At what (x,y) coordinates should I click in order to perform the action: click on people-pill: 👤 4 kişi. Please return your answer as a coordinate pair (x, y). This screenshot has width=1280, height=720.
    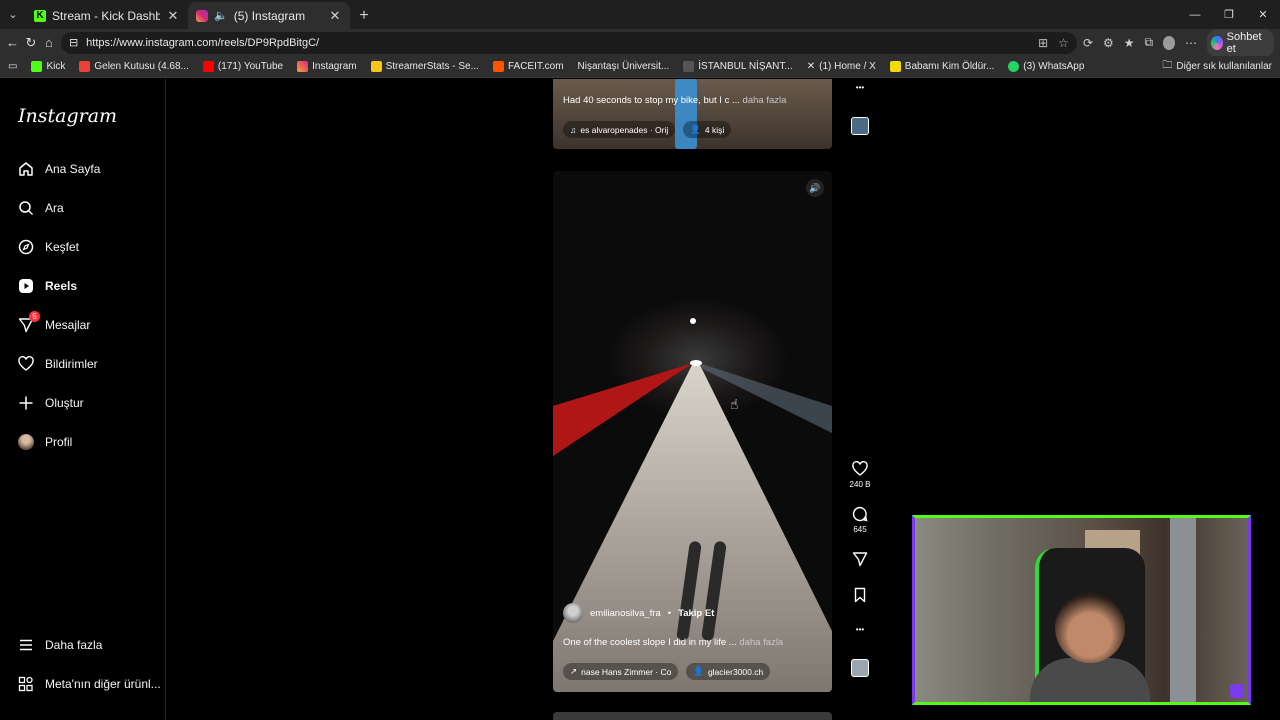
    Looking at the image, I should click on (707, 129).